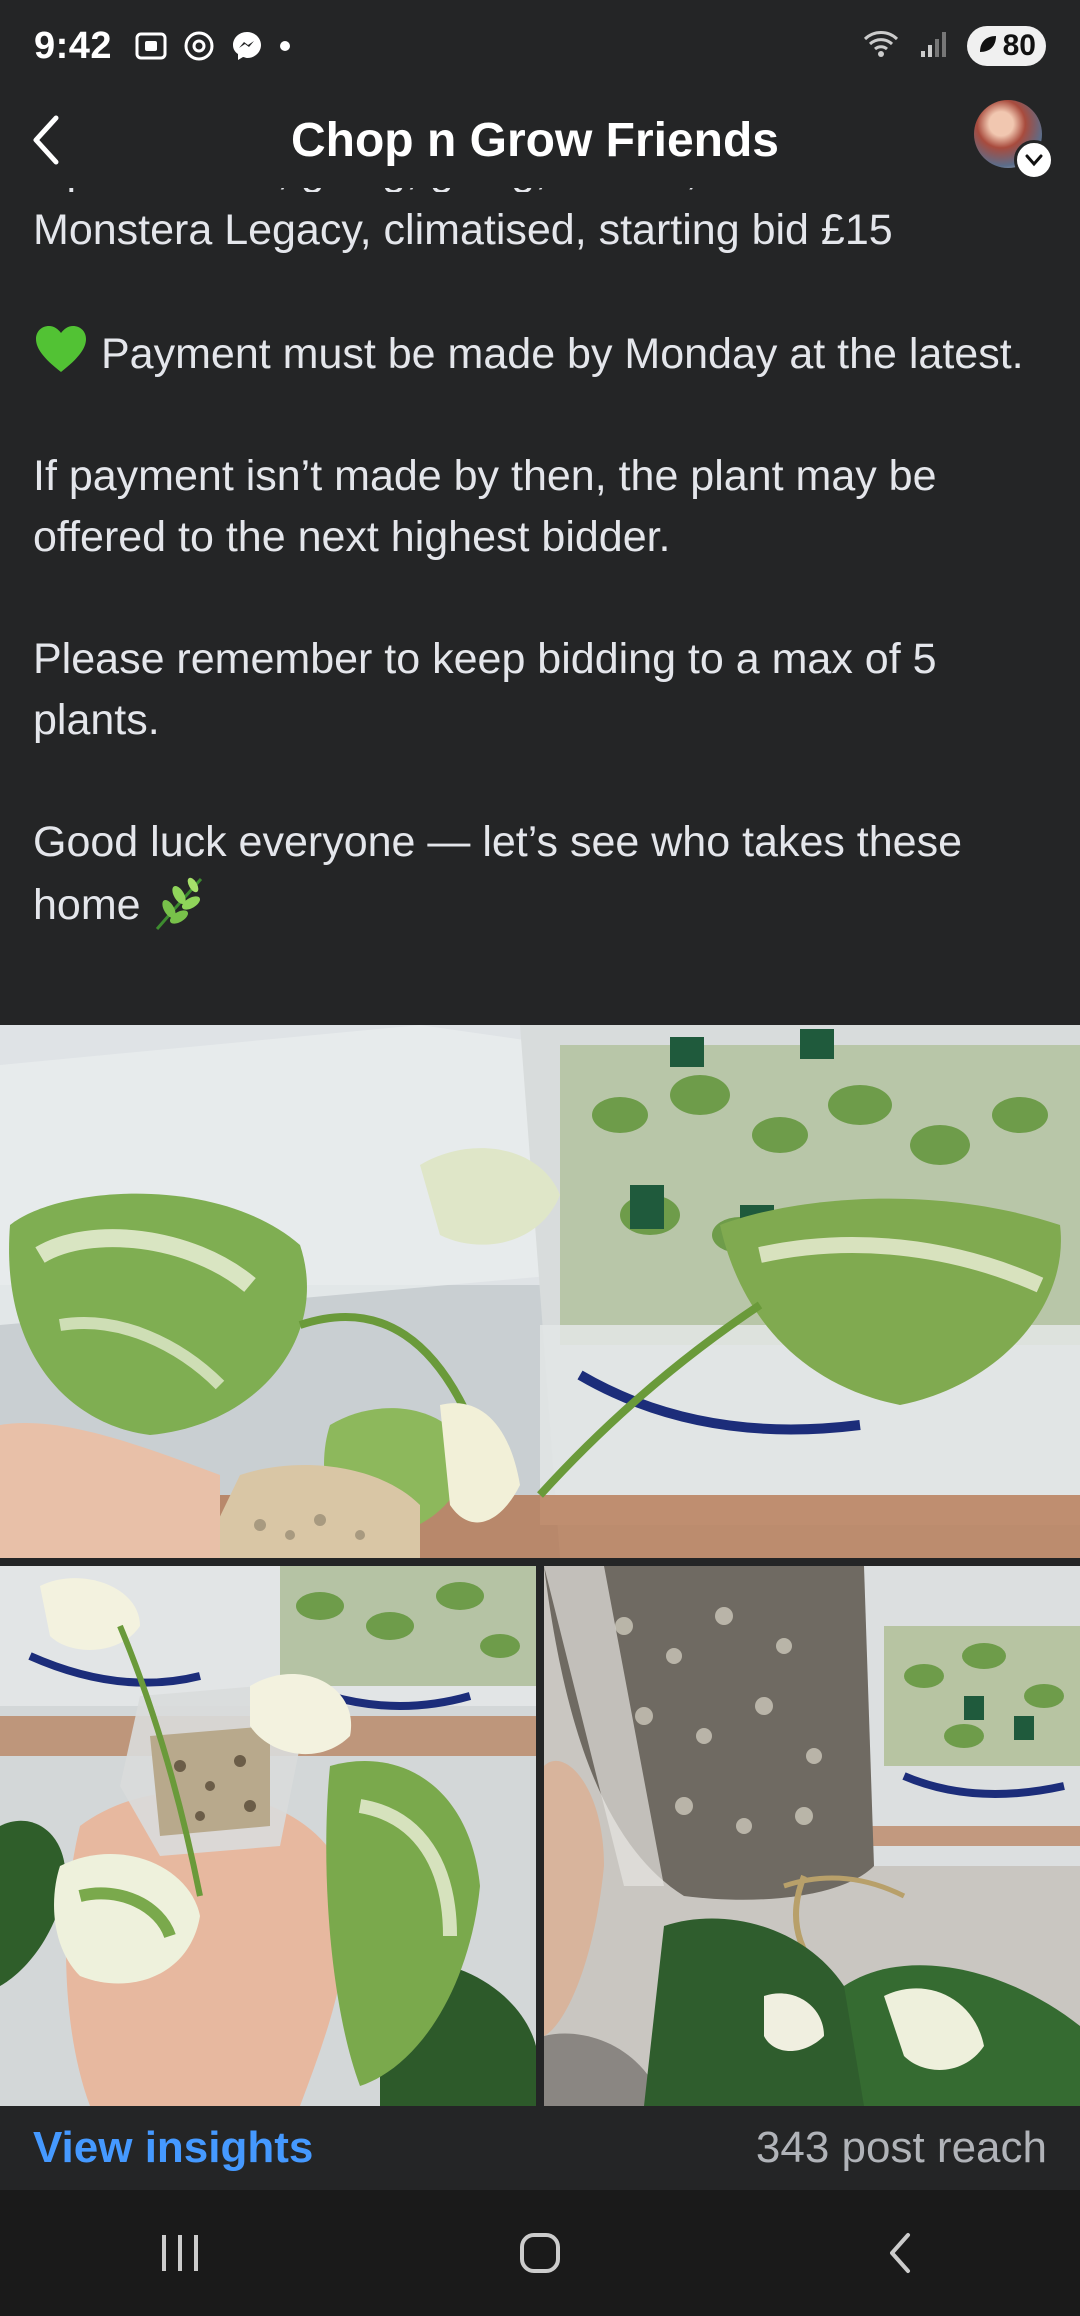 The width and height of the screenshot is (1080, 2316). Describe the element at coordinates (901, 2147) in the screenshot. I see `post-reach-count: 343 post reach` at that location.